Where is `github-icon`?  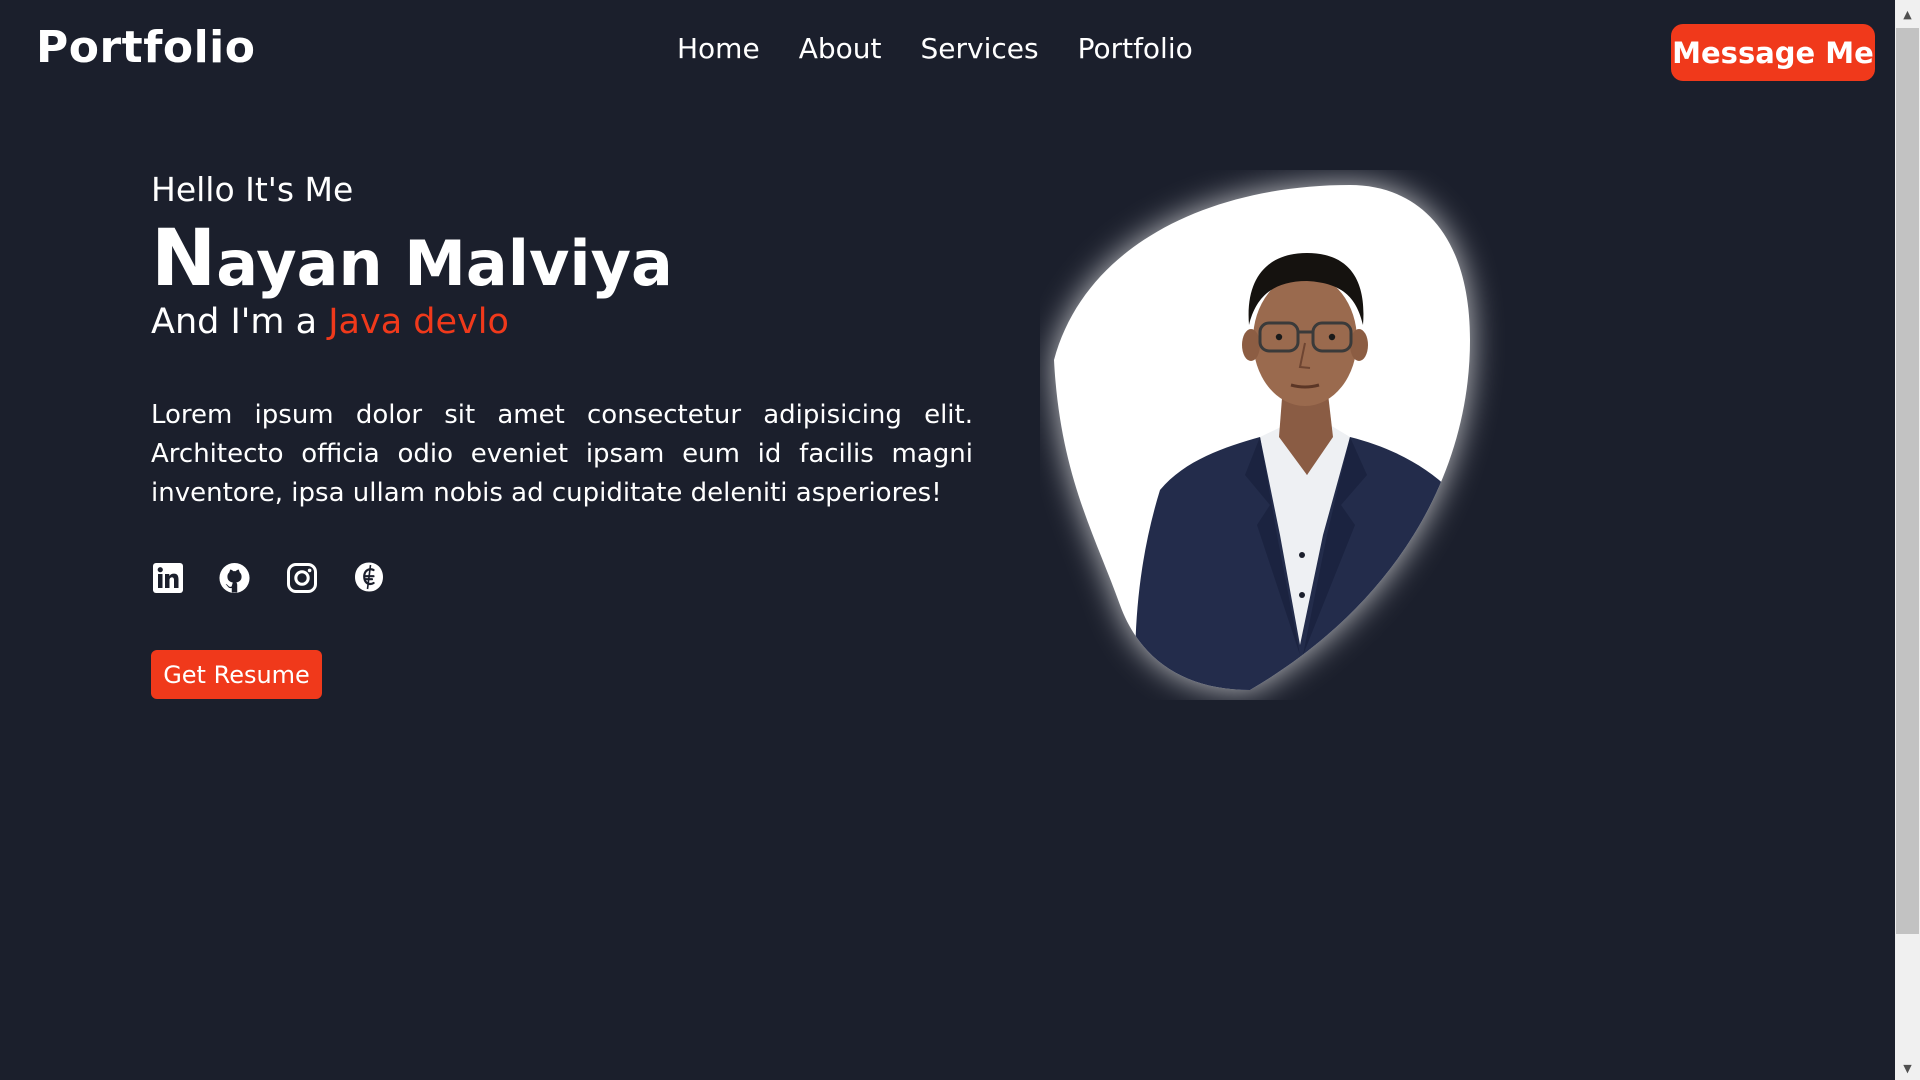 github-icon is located at coordinates (234, 577).